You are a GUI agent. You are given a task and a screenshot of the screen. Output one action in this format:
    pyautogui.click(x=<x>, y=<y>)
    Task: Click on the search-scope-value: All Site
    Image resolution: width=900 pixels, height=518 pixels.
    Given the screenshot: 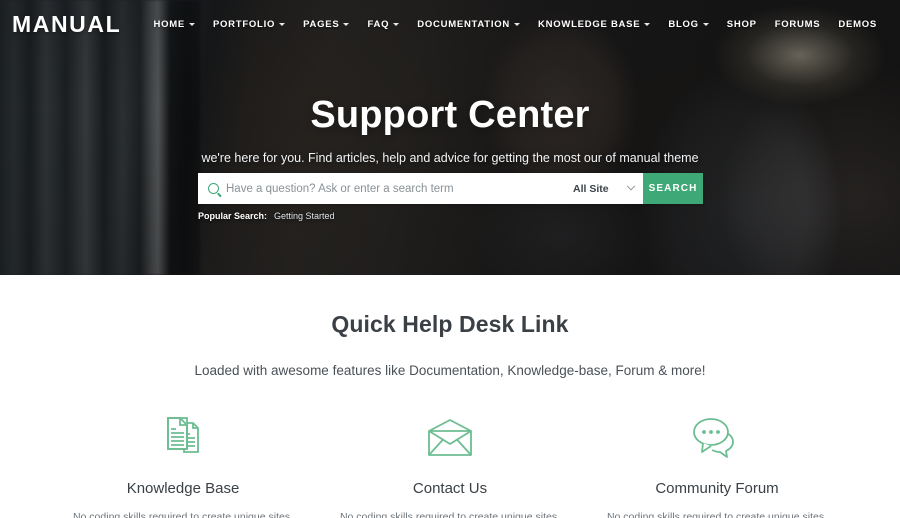 What is the action you would take?
    pyautogui.click(x=591, y=188)
    